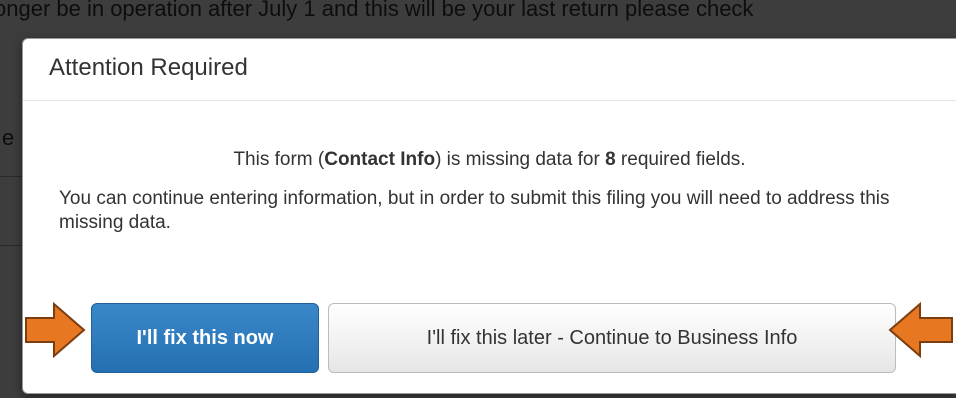  I want to click on arrow-left-icon, so click(920, 330).